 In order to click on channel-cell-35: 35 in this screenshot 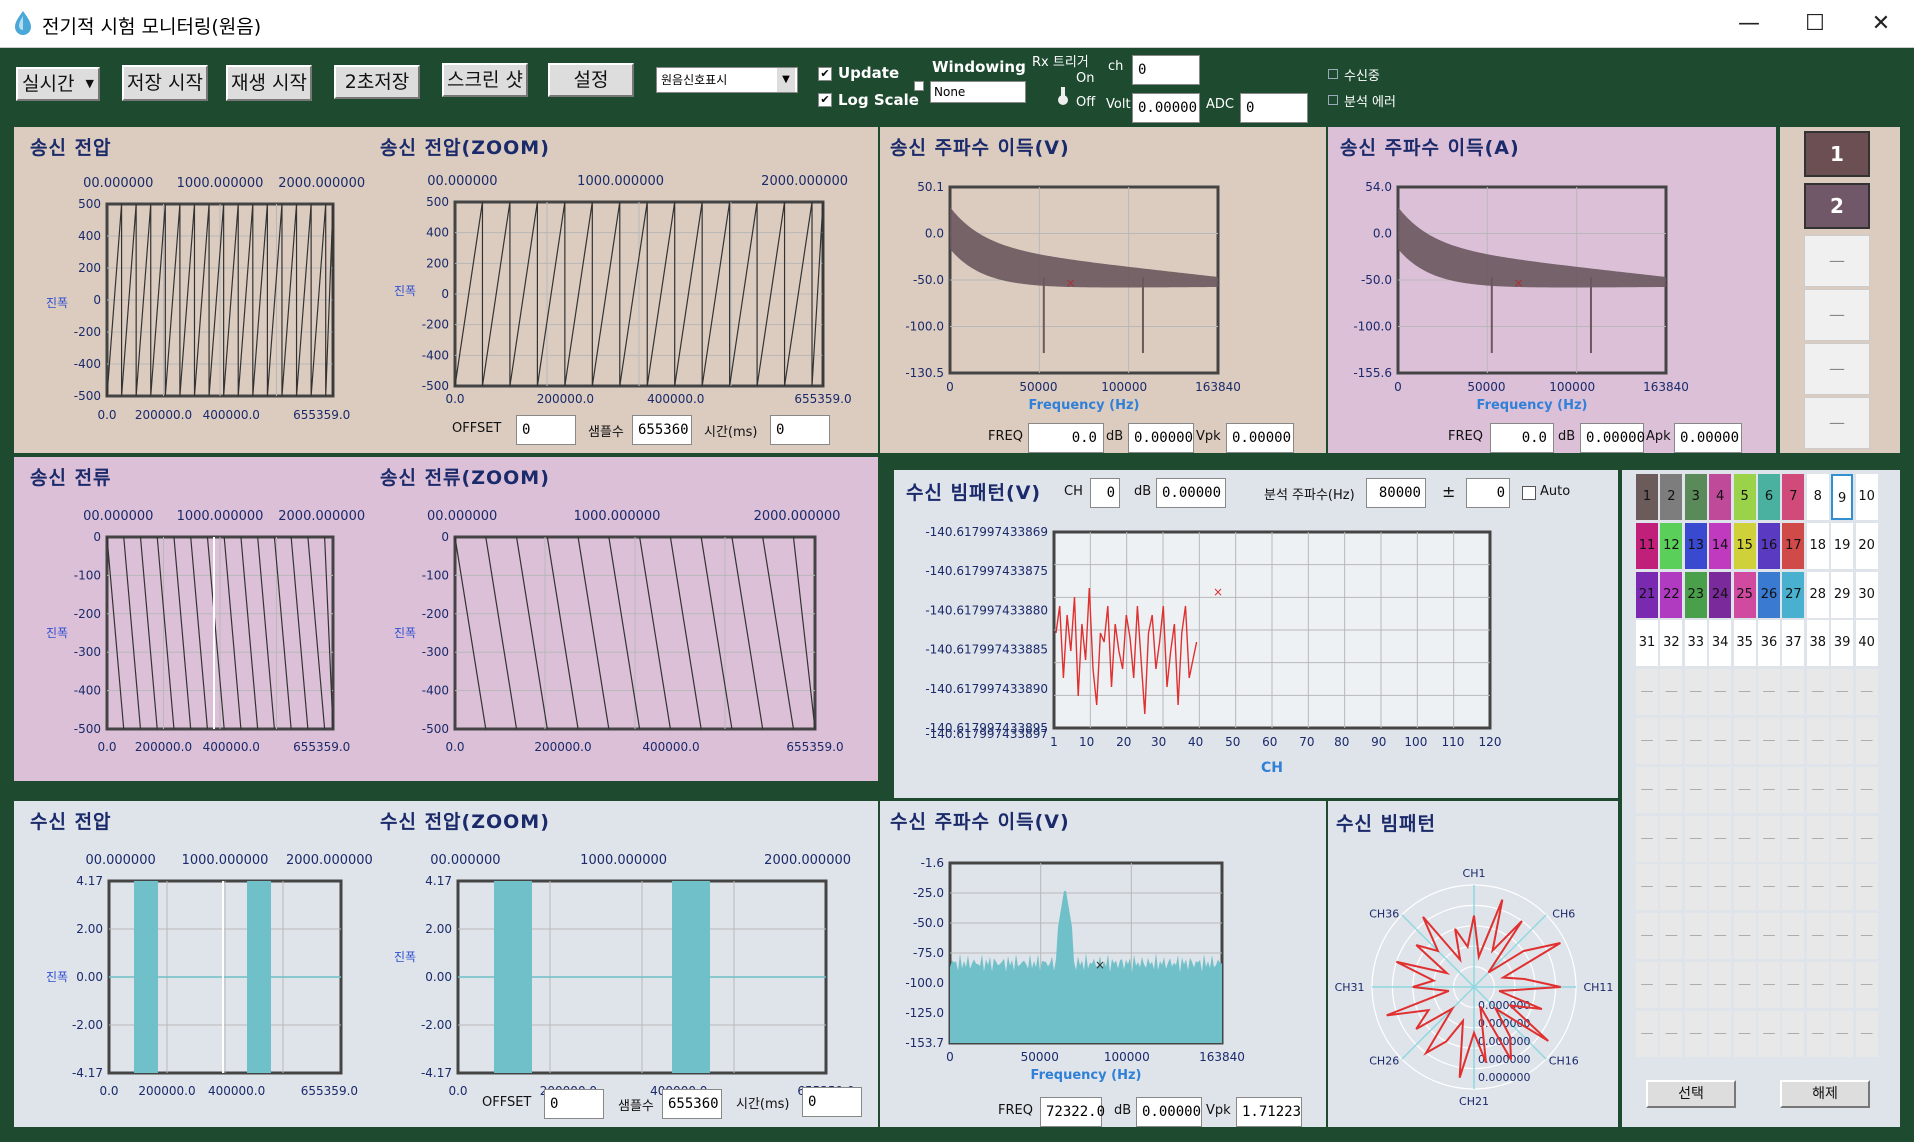, I will do `click(1744, 643)`.